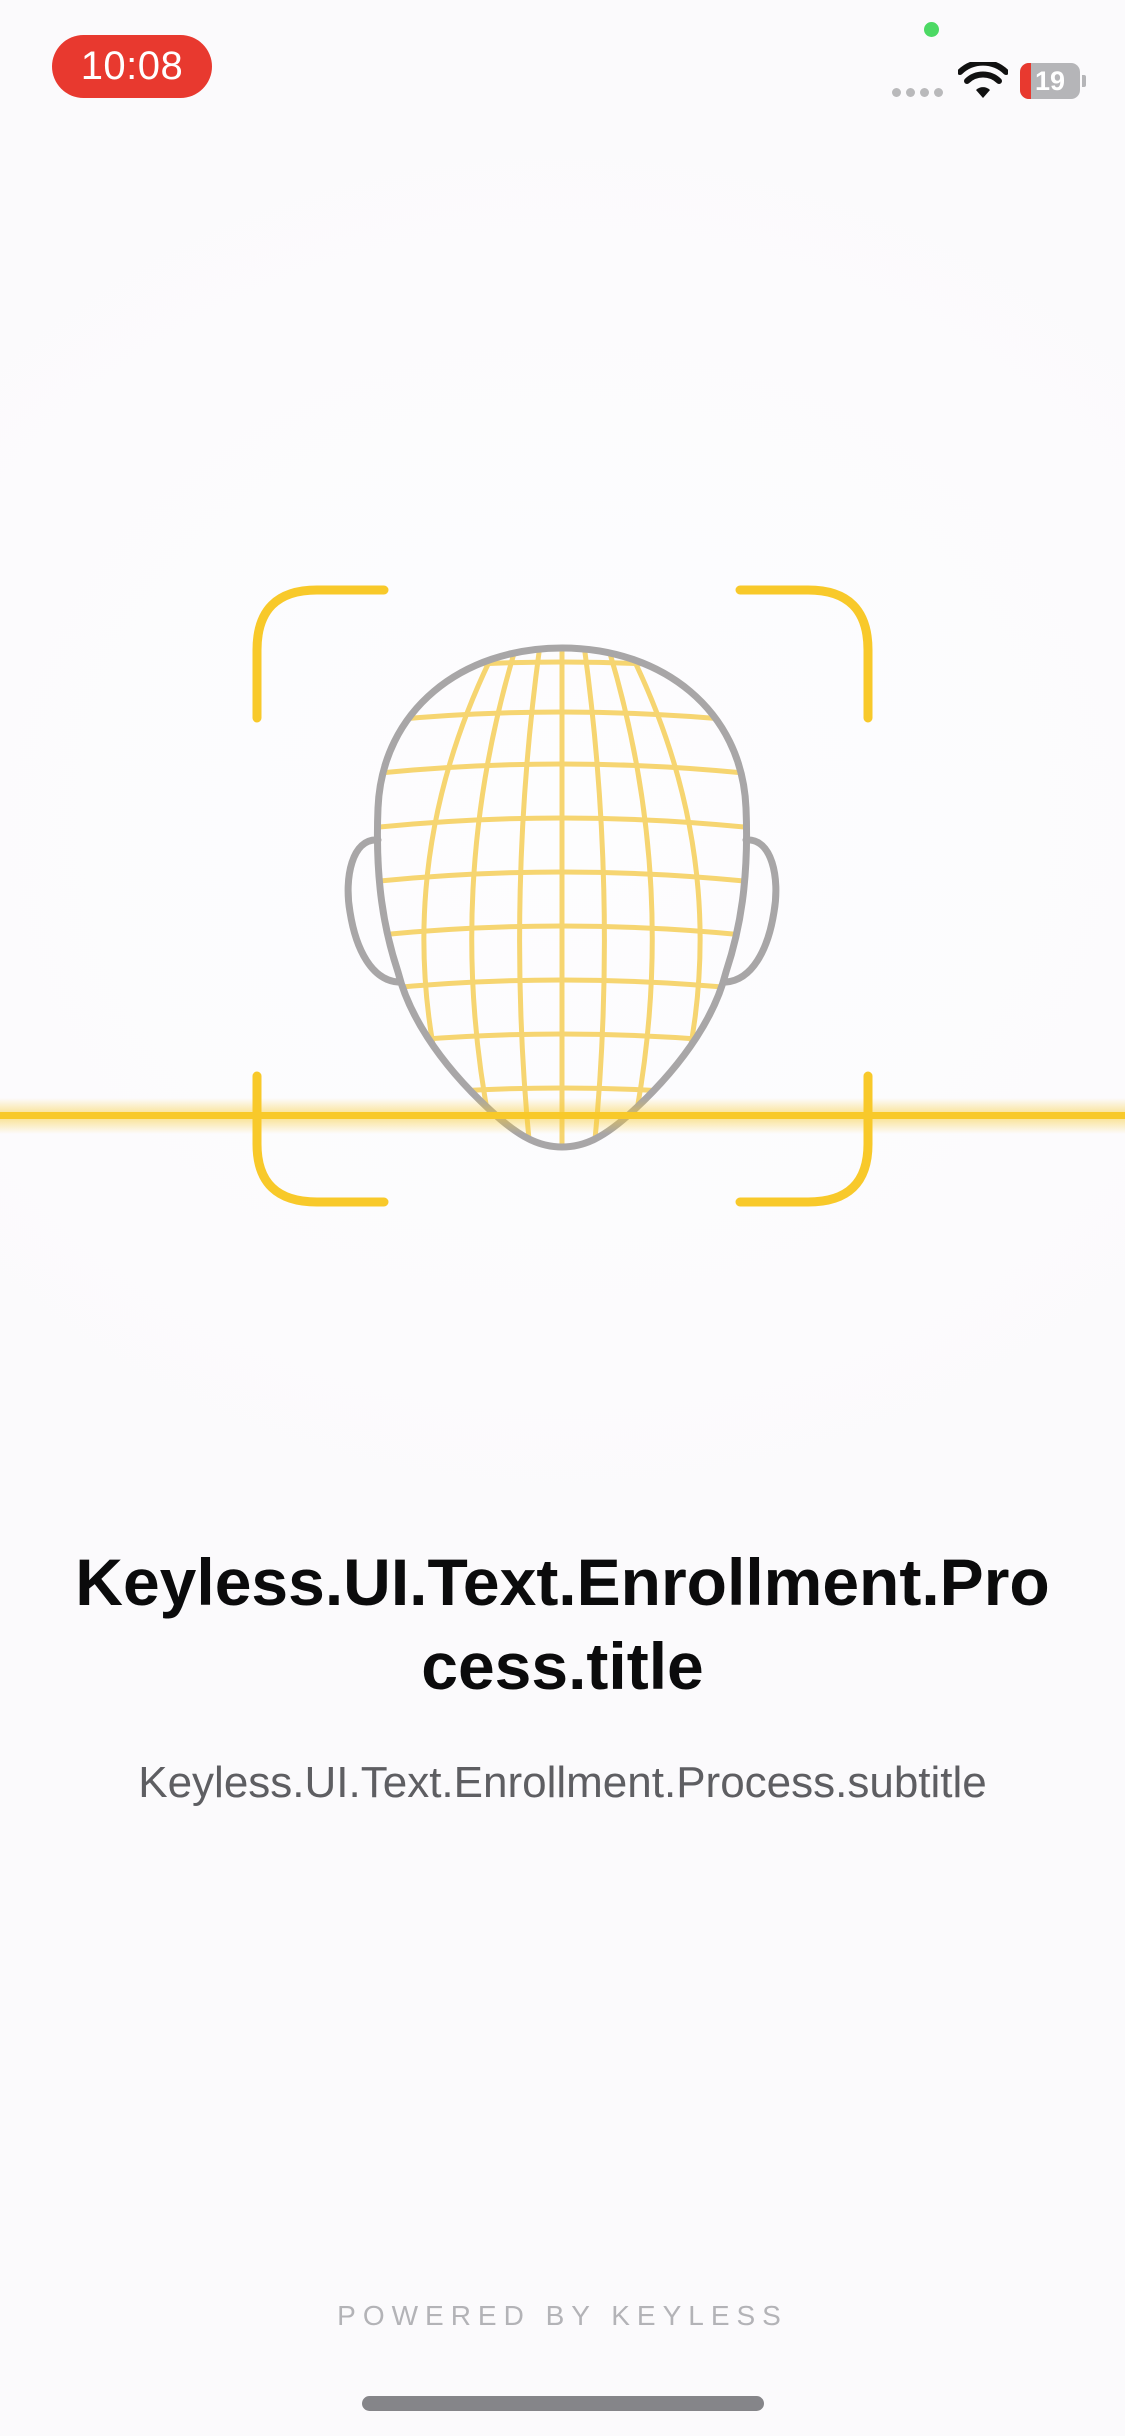  I want to click on enrollment-title: Keyless.UI.Text.Enrollment.Process.title, so click(562, 1624).